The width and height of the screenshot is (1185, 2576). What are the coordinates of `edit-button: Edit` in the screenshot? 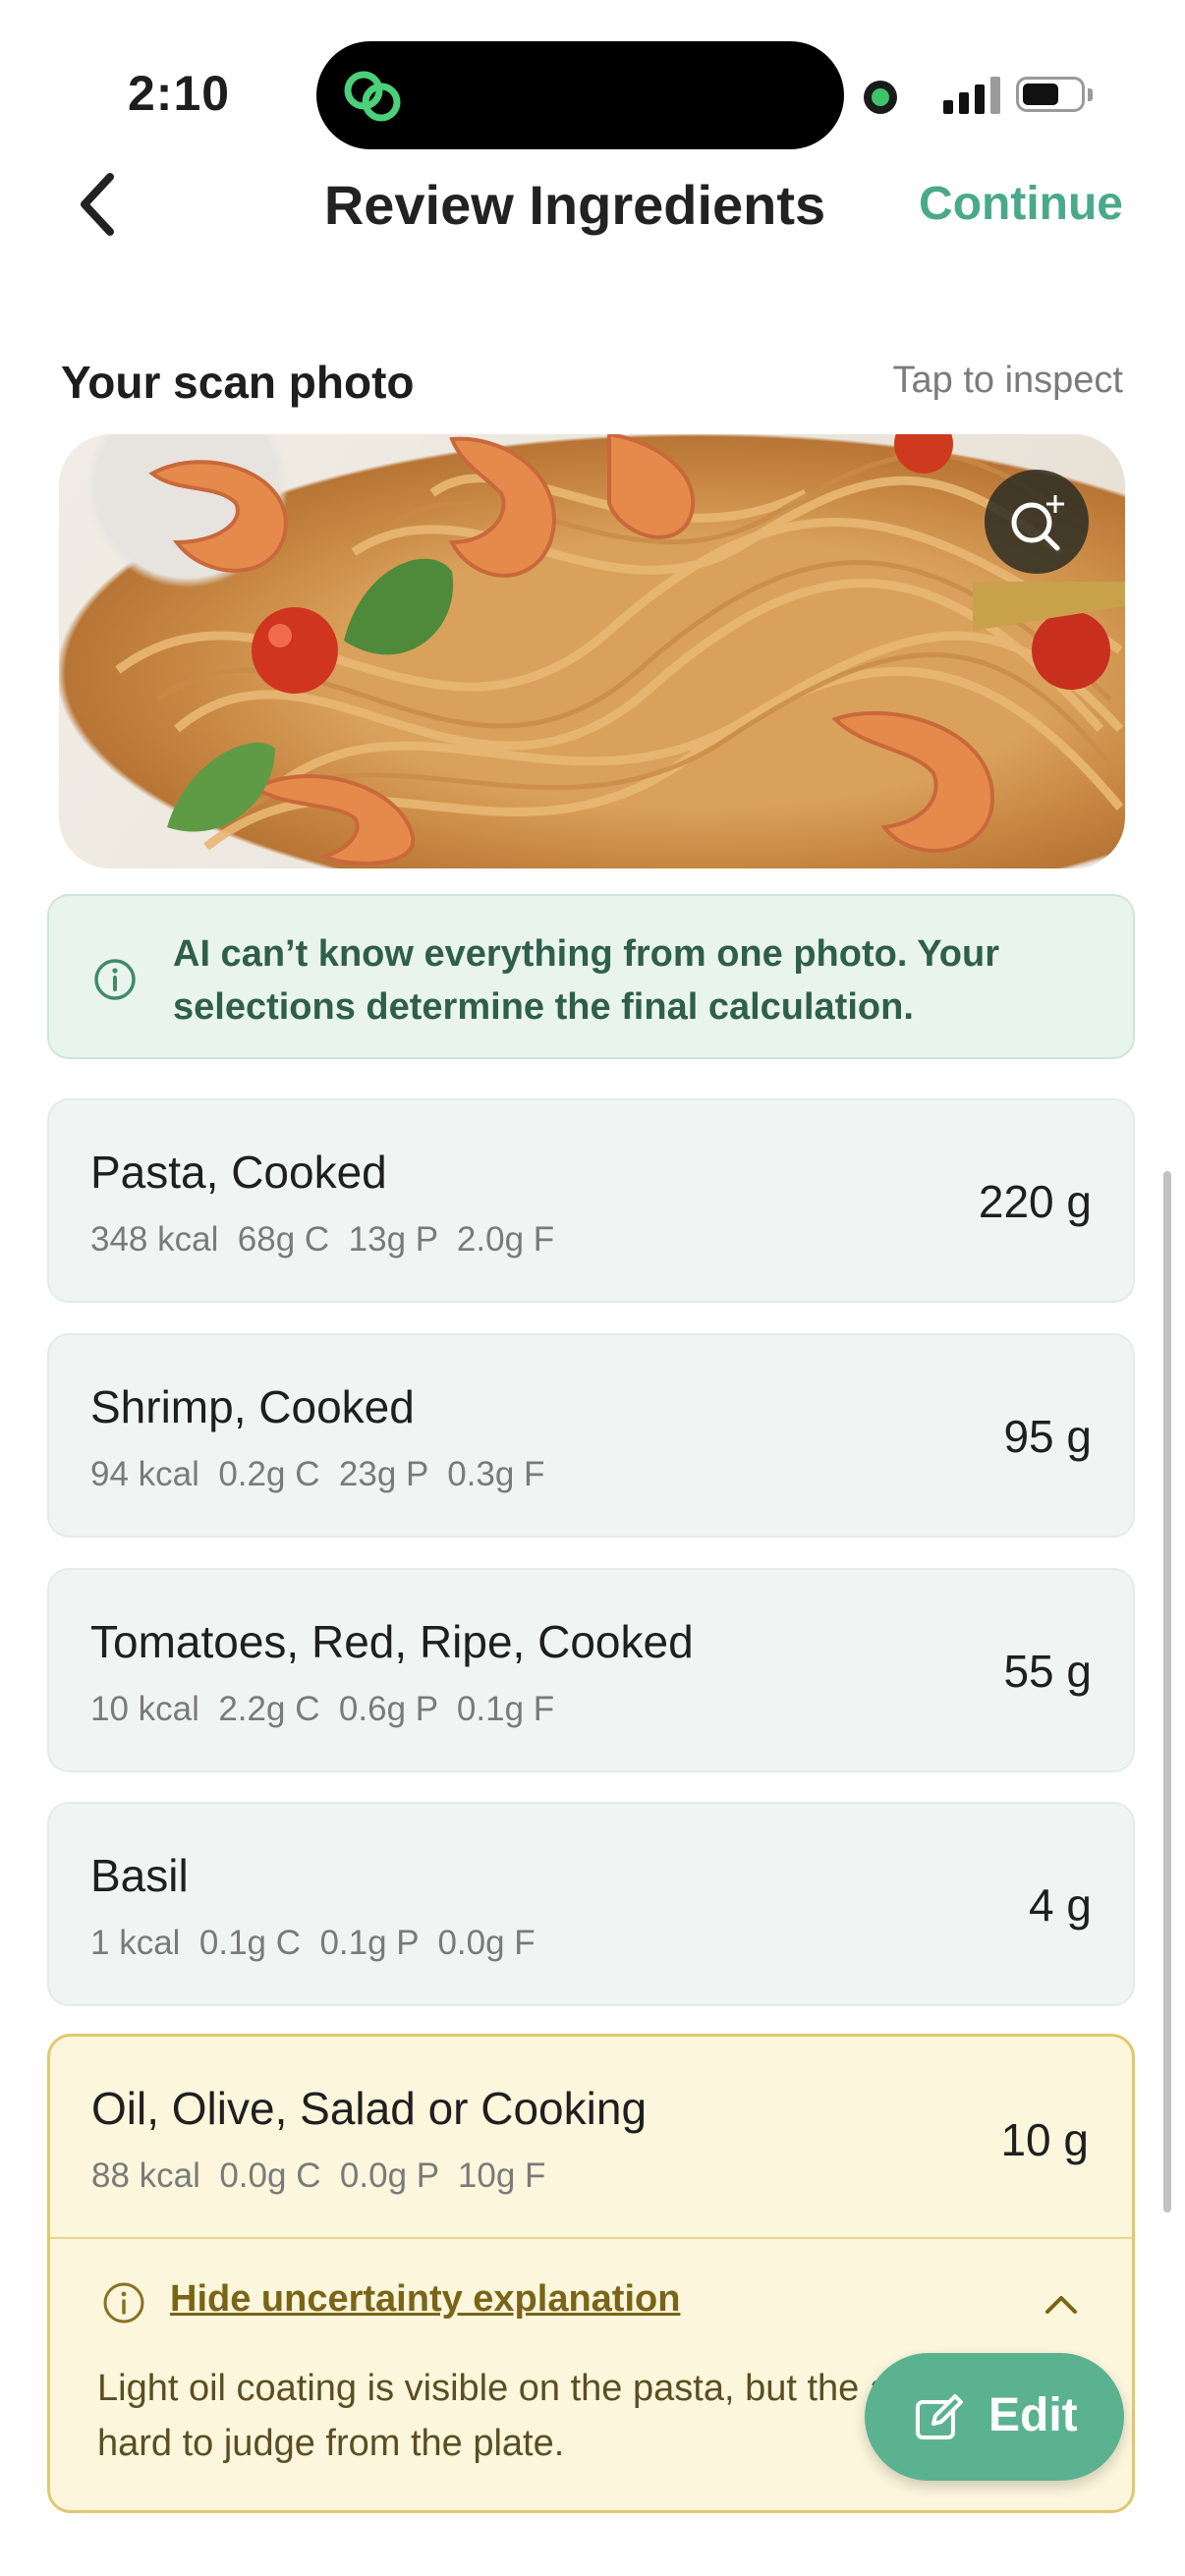 It's located at (995, 2417).